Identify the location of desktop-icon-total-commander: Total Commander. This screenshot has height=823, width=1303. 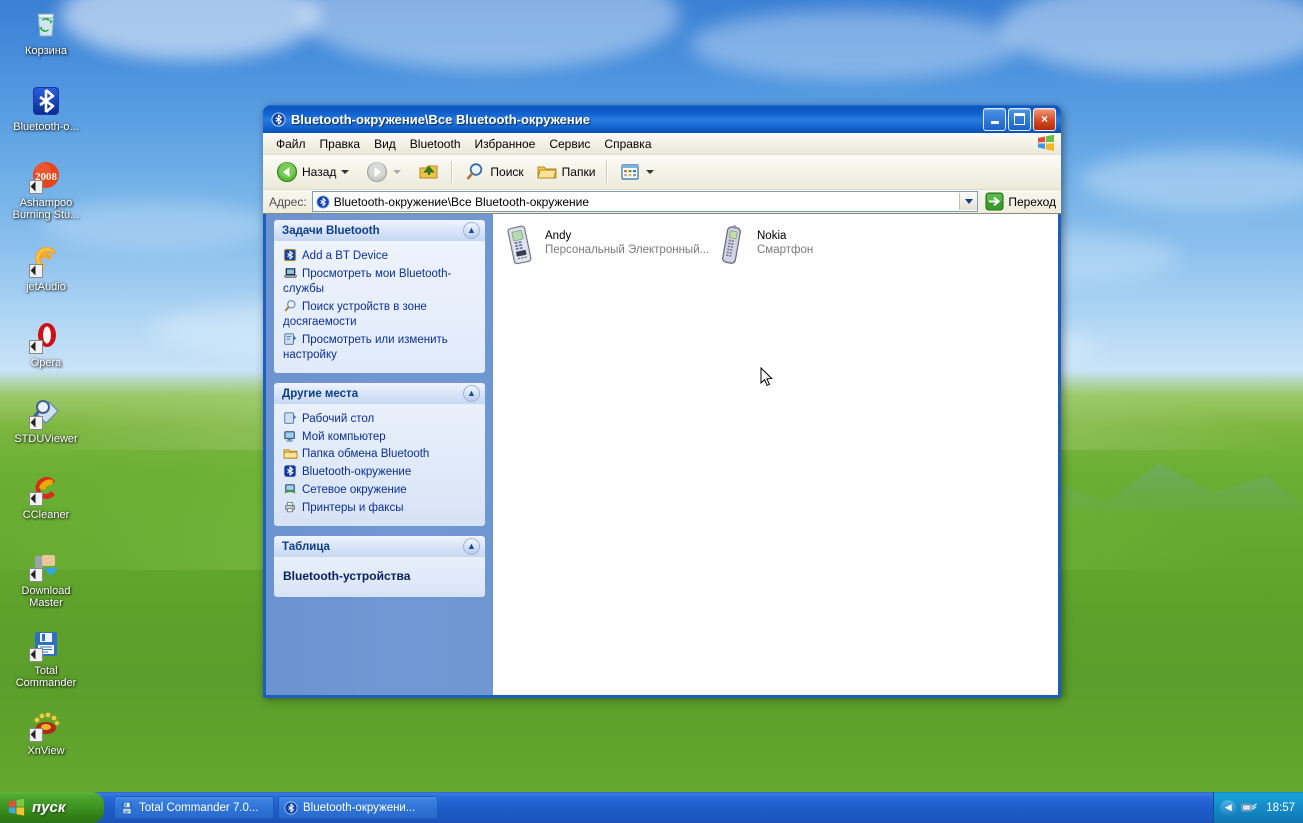
(46, 658).